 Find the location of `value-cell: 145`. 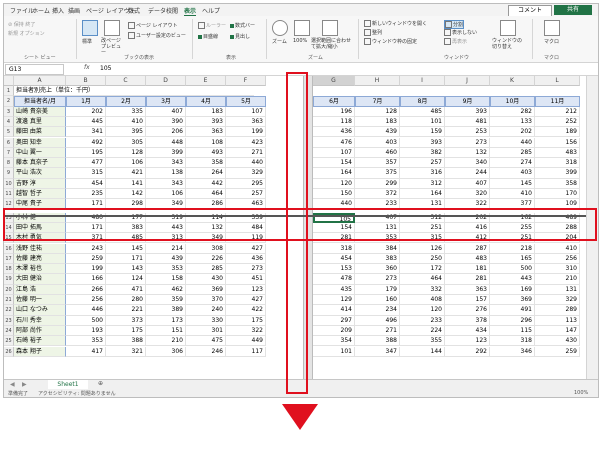

value-cell: 145 is located at coordinates (126, 248).